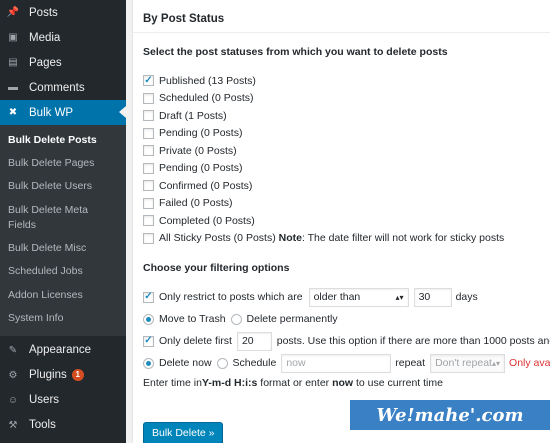  I want to click on menu-item-label: Appearance, so click(60, 350).